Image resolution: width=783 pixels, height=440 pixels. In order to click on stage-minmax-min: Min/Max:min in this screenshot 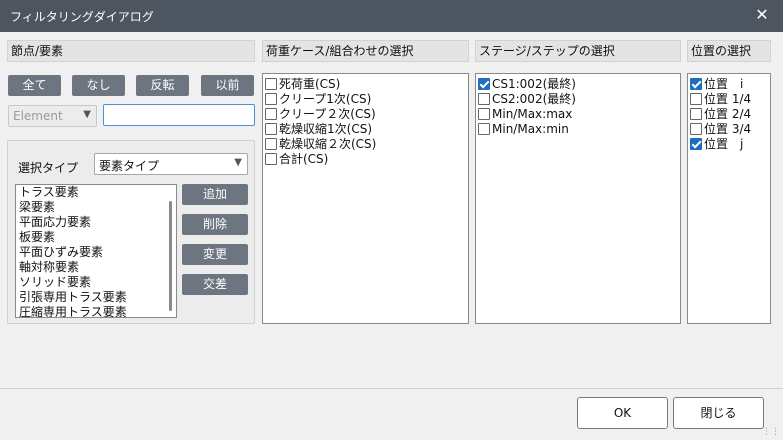, I will do `click(578, 129)`.